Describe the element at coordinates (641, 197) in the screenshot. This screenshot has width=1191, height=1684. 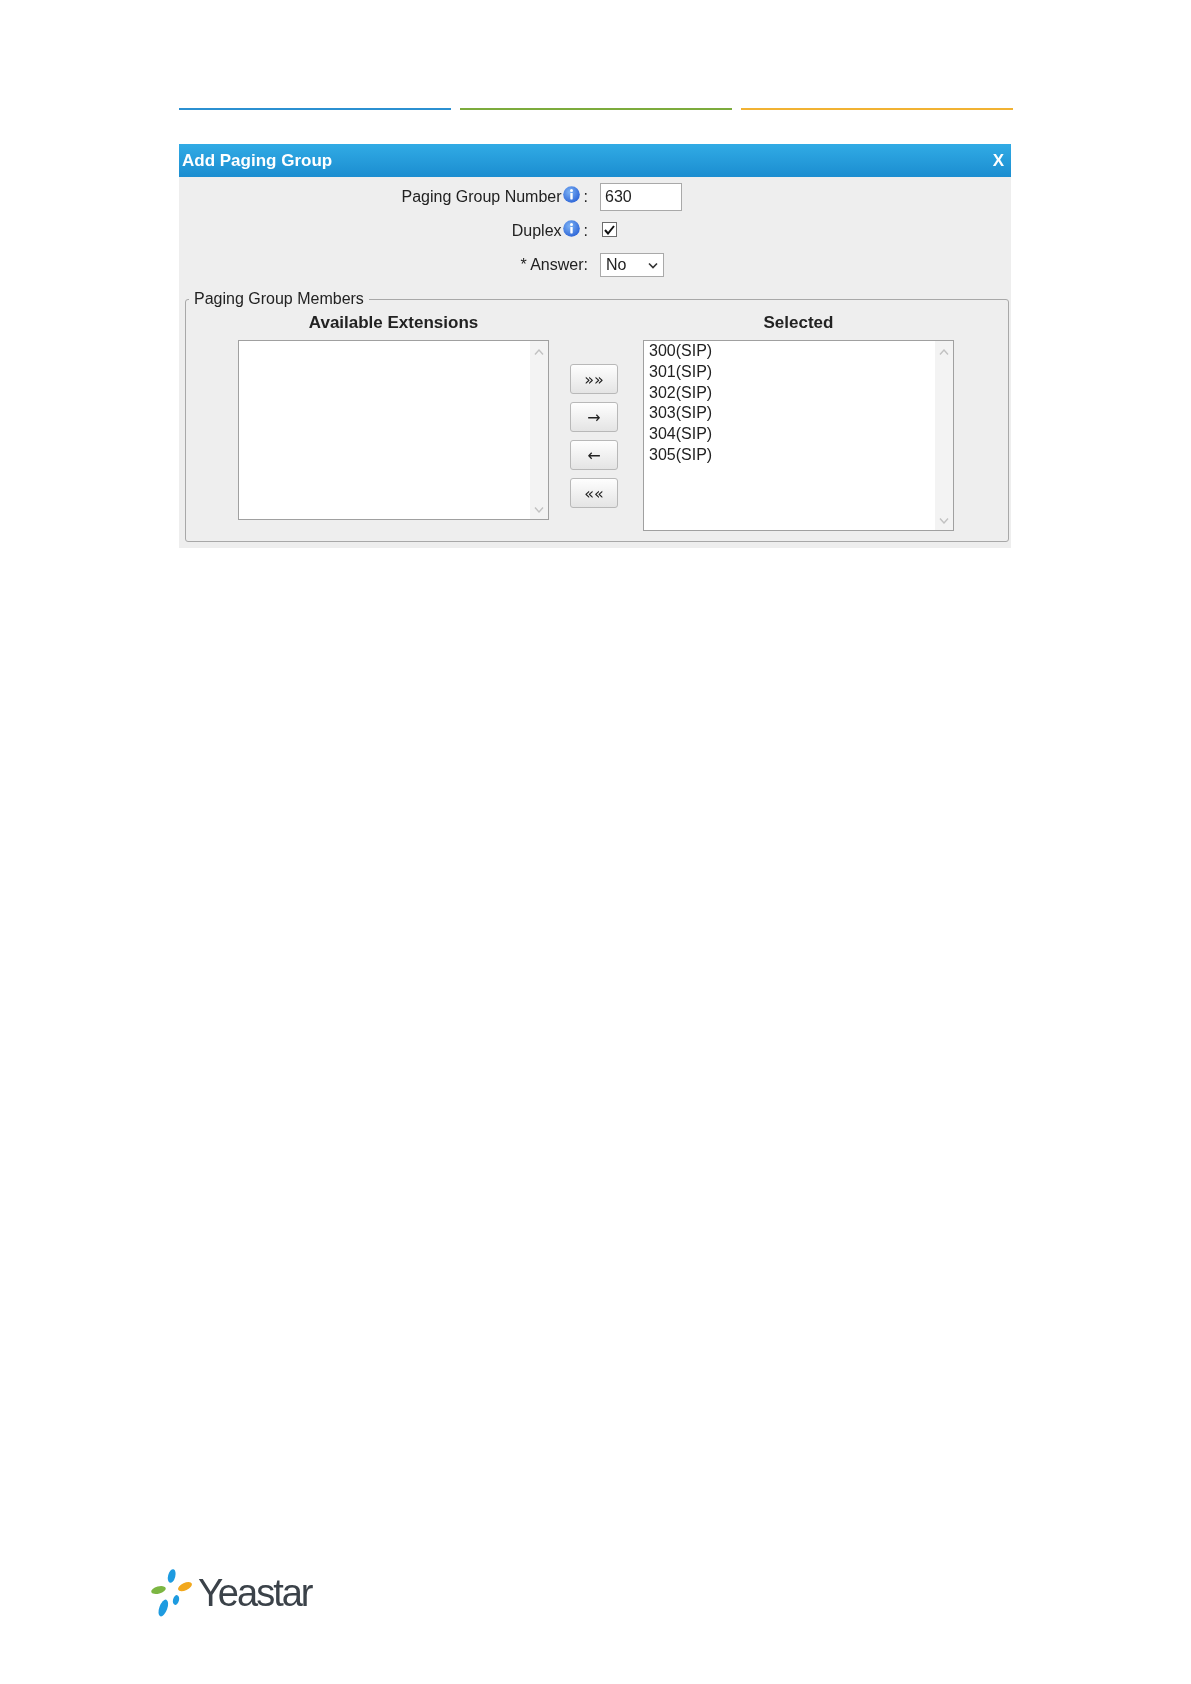
I see `number-field: 630` at that location.